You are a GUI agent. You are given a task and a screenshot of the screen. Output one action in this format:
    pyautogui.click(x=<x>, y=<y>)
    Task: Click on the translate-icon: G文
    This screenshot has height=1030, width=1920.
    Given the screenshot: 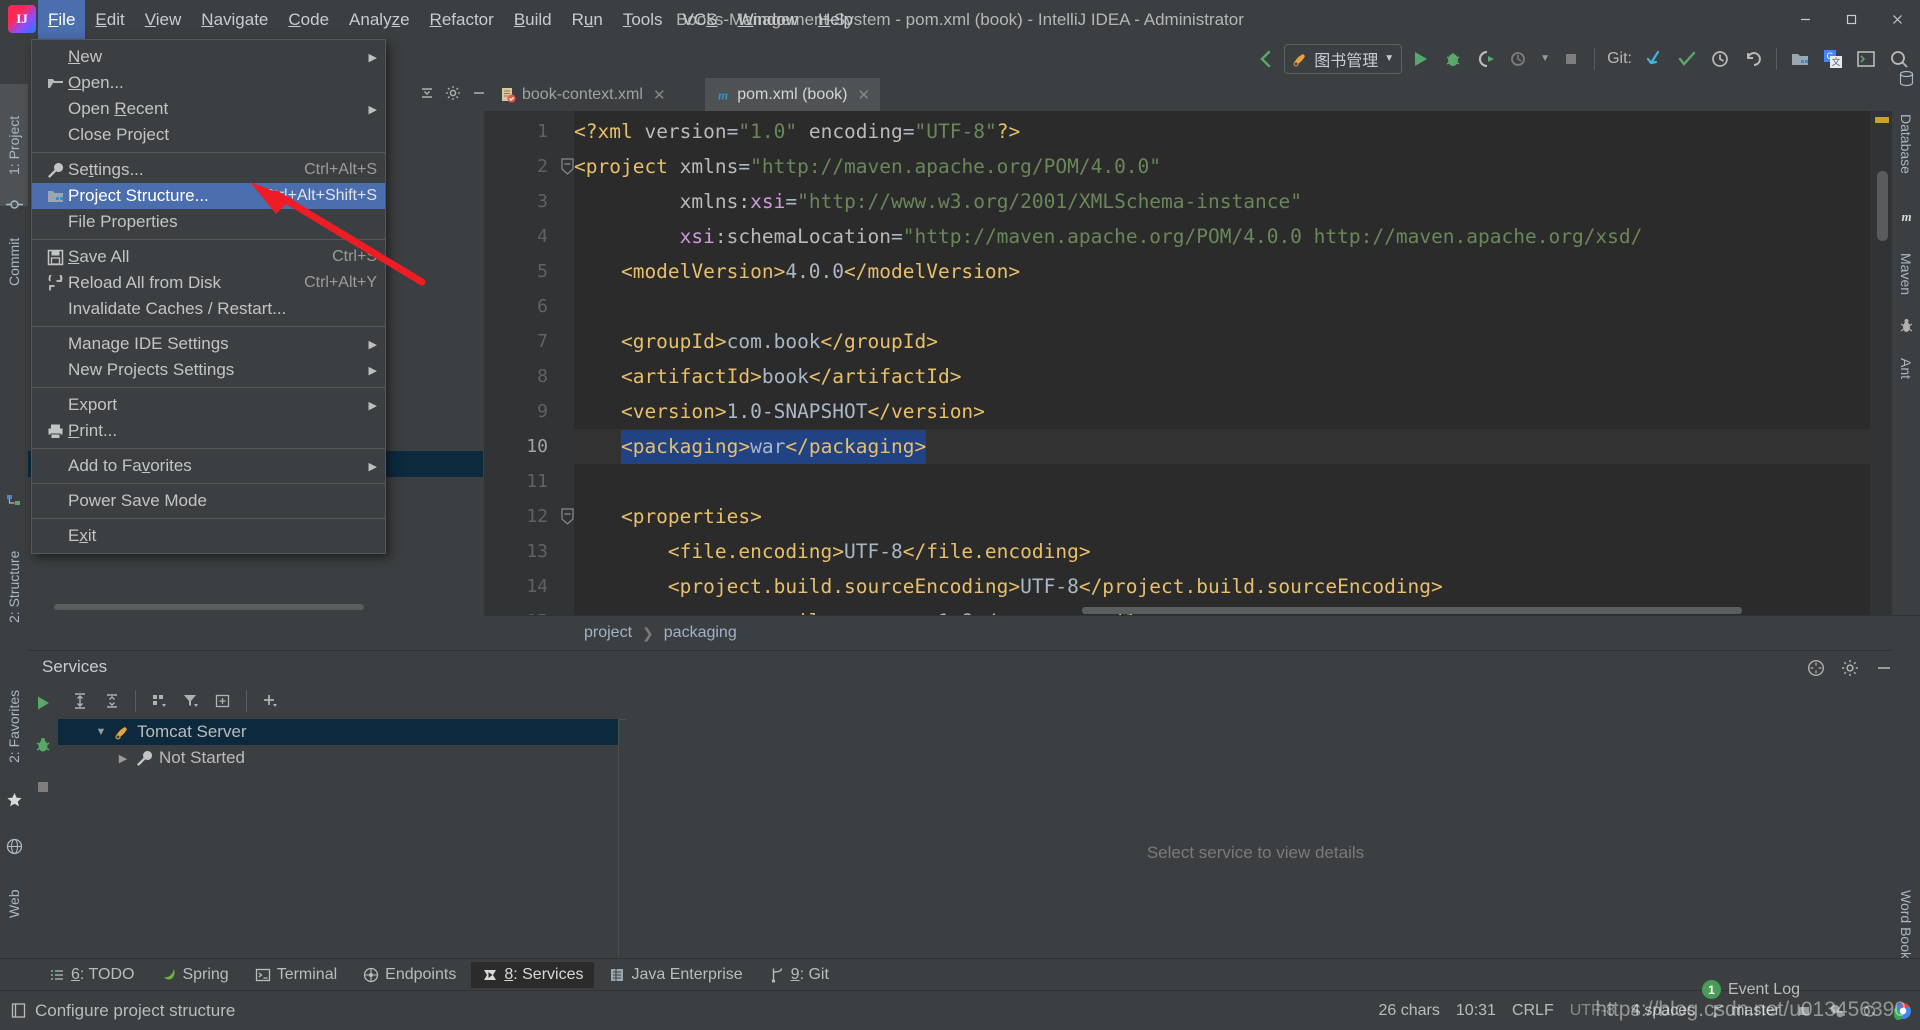 What is the action you would take?
    pyautogui.click(x=1833, y=59)
    